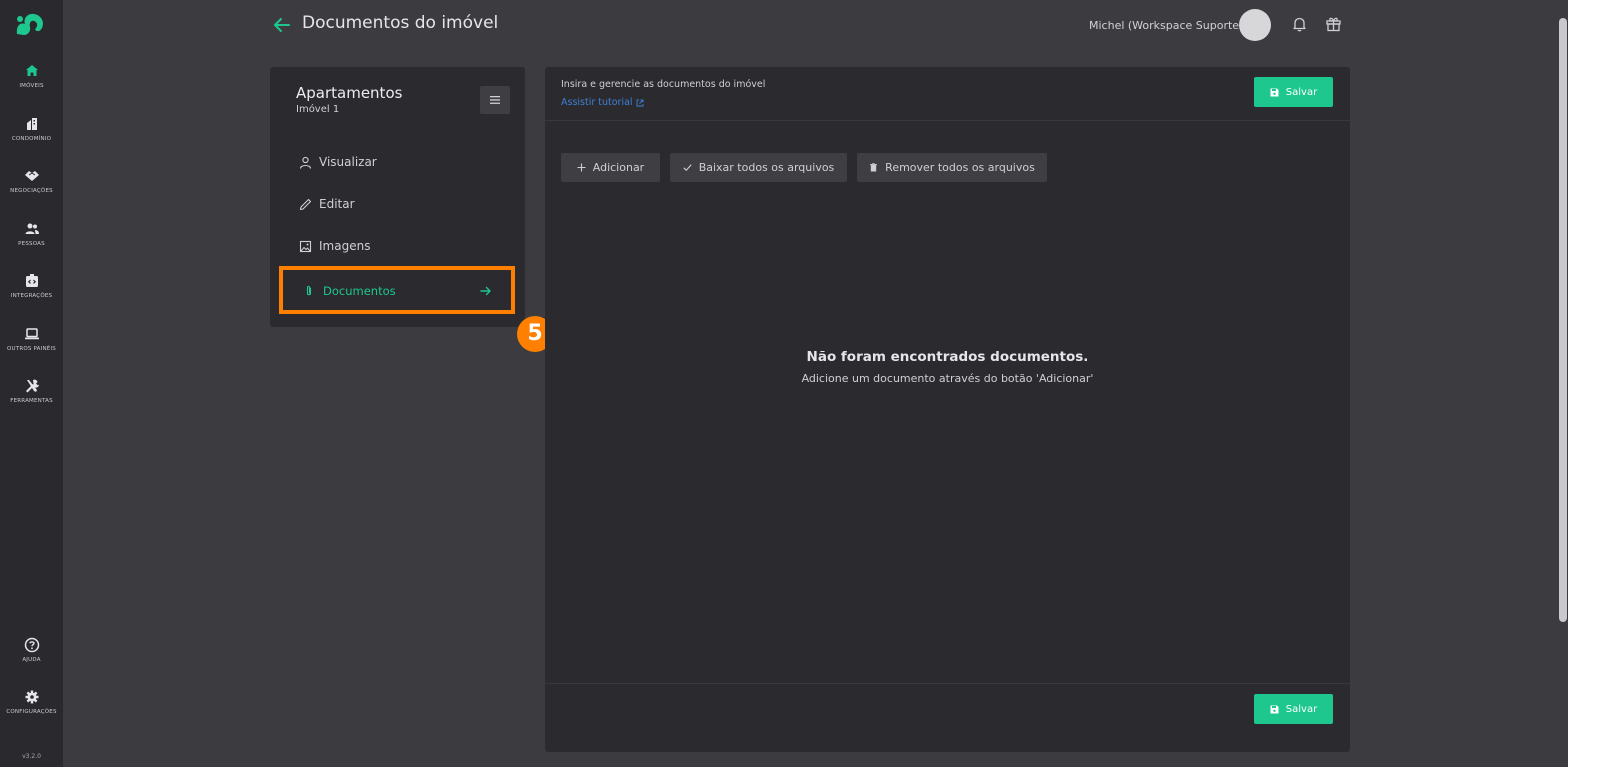 This screenshot has height=767, width=1600. What do you see at coordinates (305, 204) in the screenshot?
I see `pencil-icon` at bounding box center [305, 204].